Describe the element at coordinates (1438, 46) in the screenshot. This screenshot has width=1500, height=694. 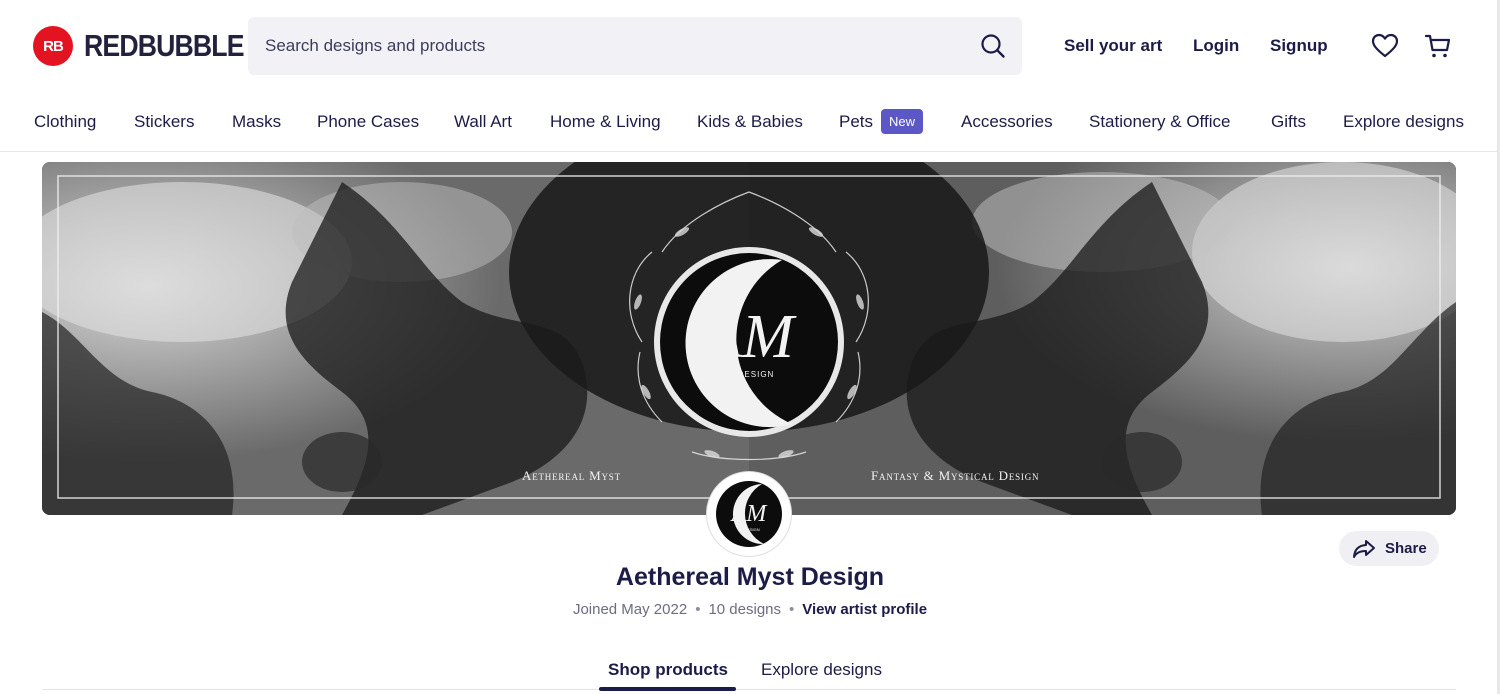
I see `cart-icon` at that location.